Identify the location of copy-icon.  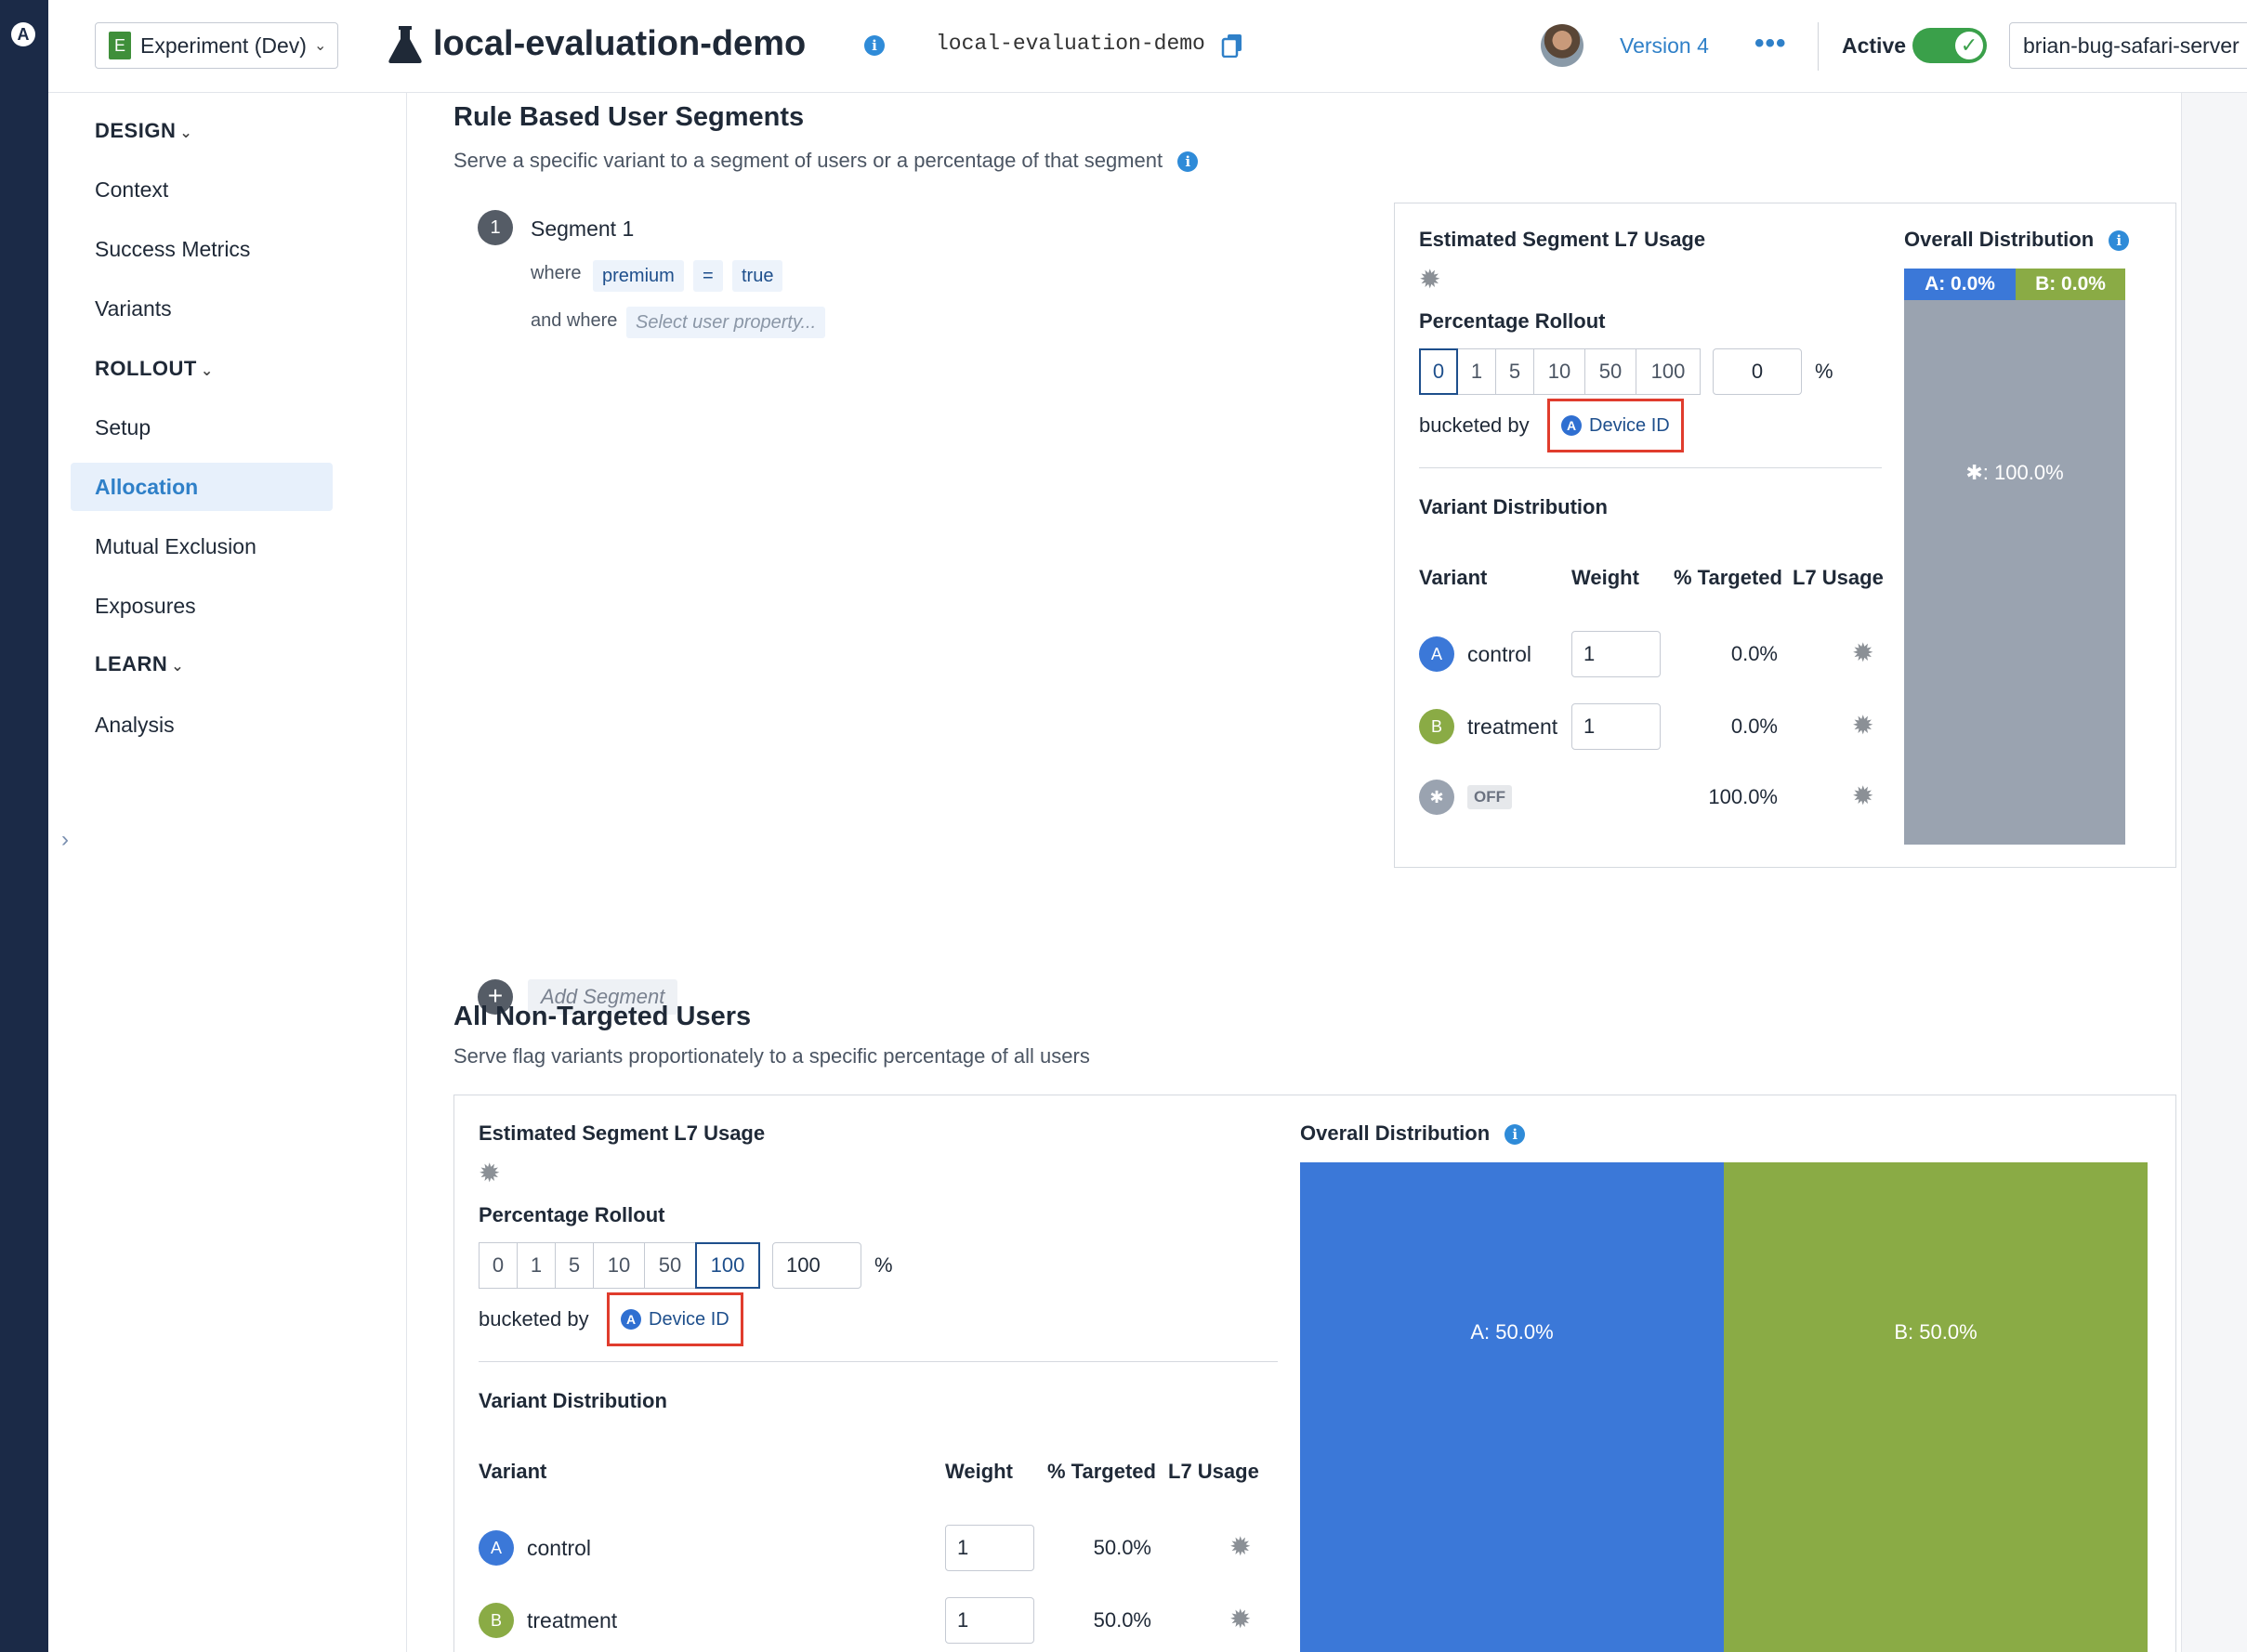
(1232, 46).